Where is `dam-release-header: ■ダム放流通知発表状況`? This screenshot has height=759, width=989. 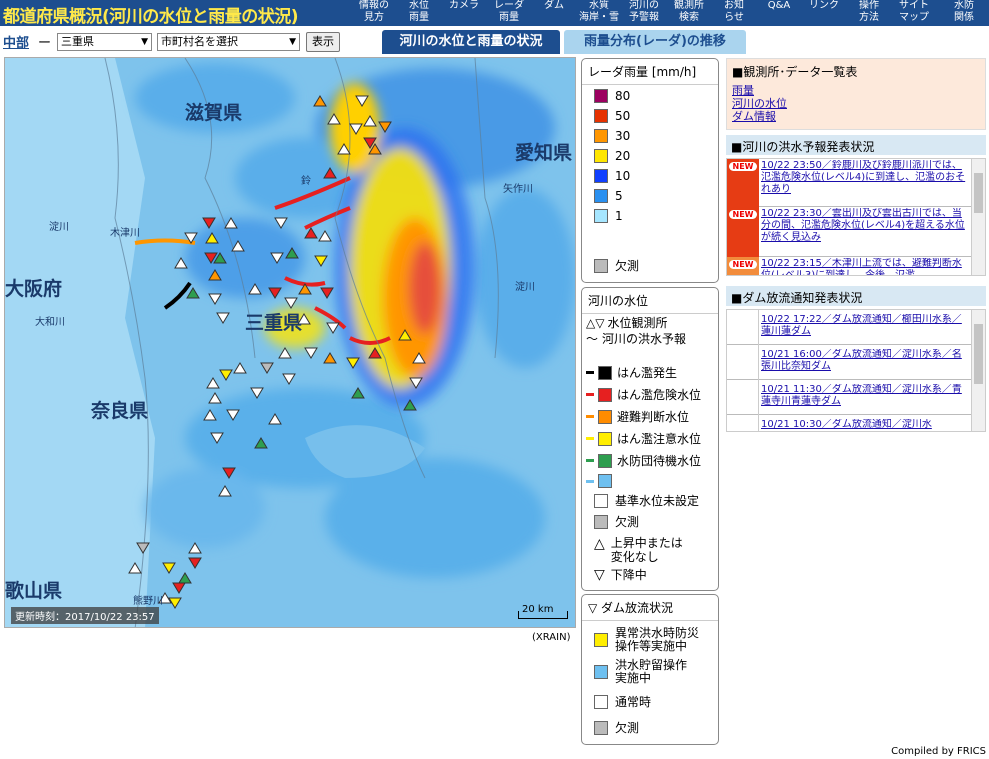
dam-release-header: ■ダム放流通知発表状況 is located at coordinates (856, 296).